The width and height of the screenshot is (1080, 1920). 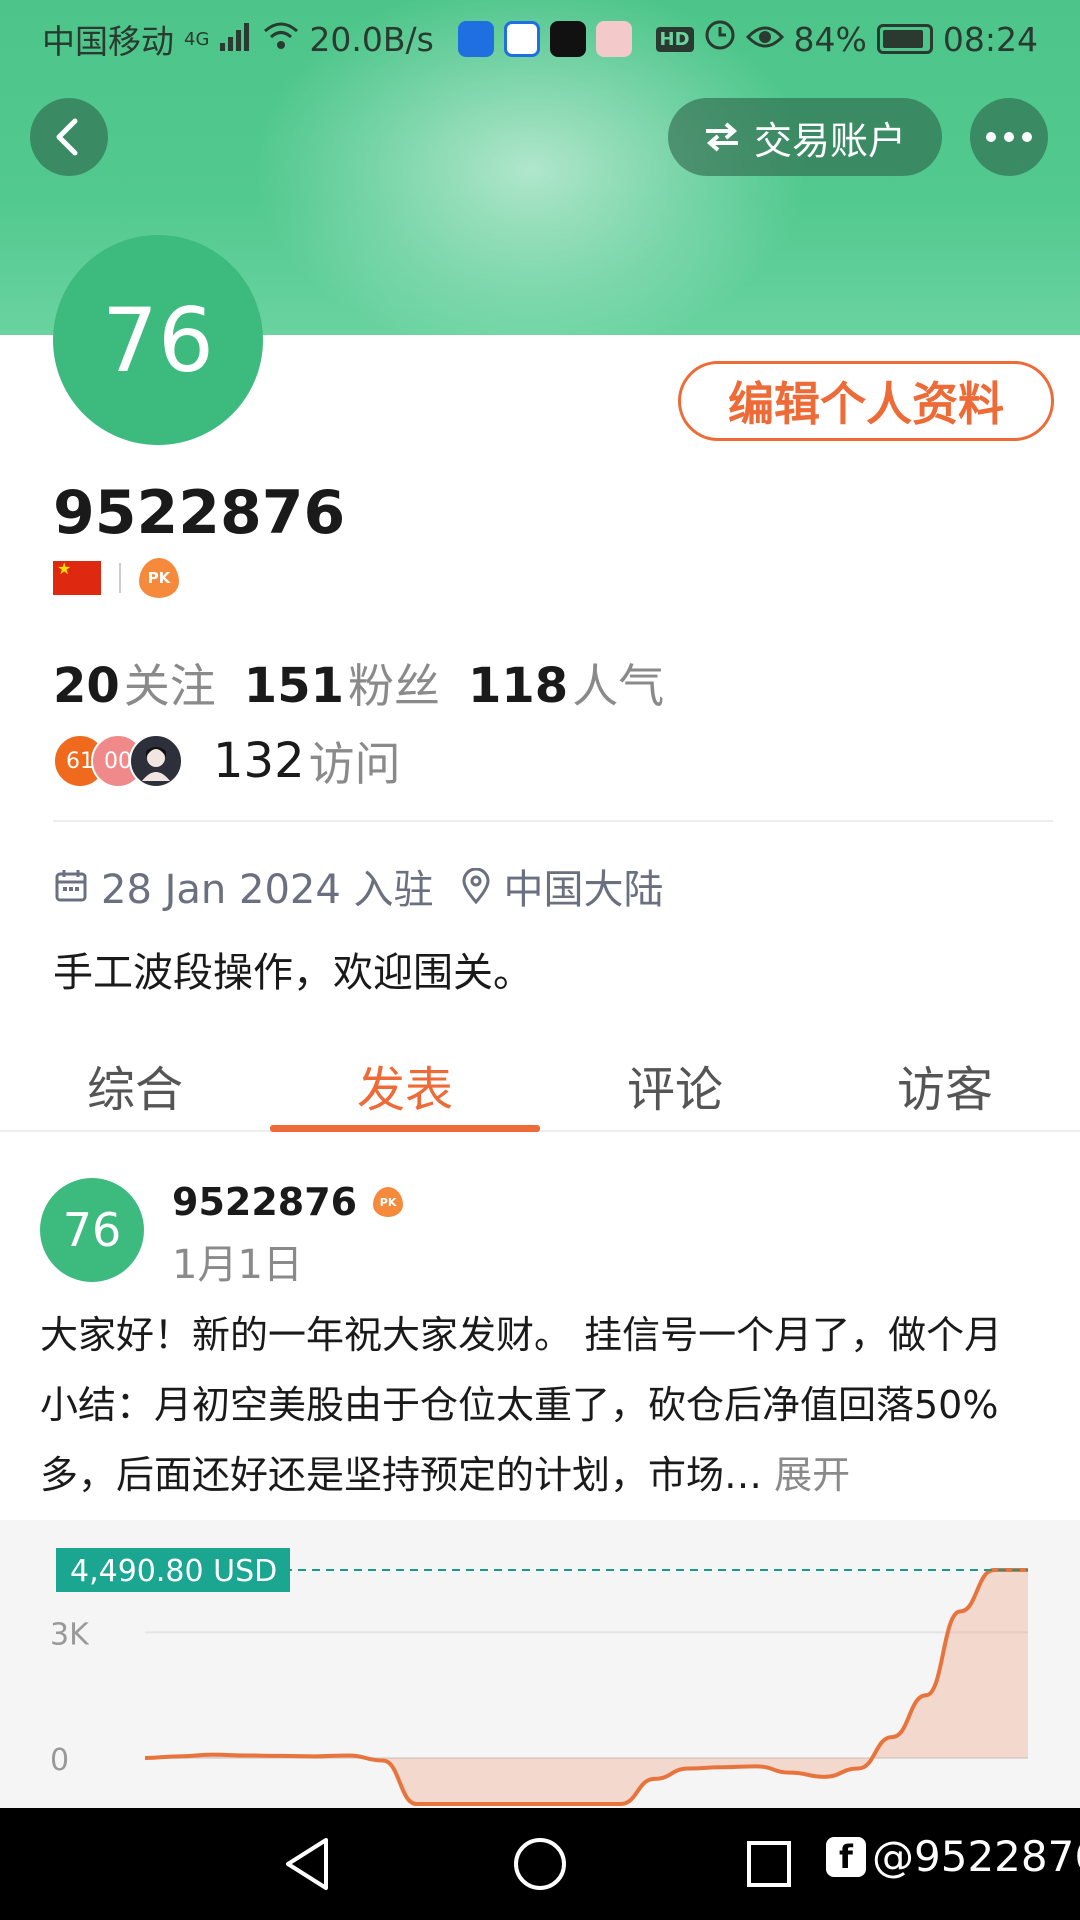 I want to click on post-author: 9522876 PK, so click(x=288, y=1202).